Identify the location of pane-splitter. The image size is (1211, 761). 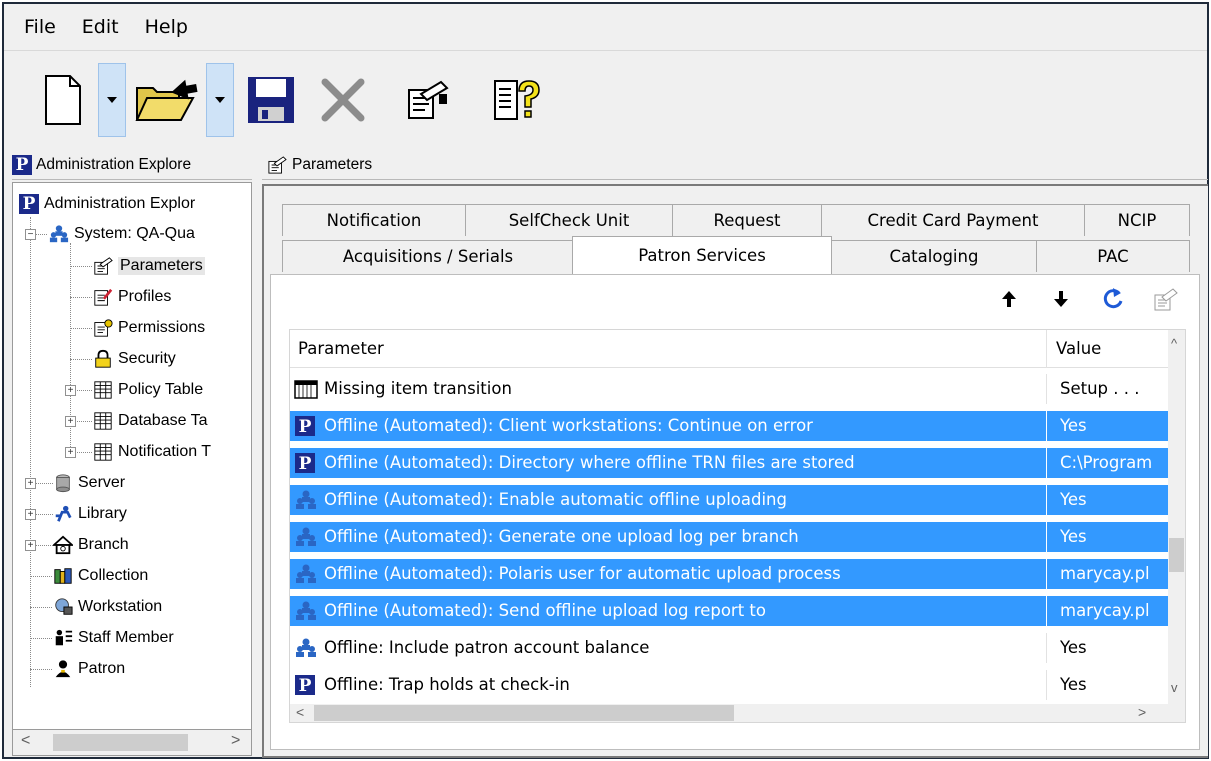
(257, 453).